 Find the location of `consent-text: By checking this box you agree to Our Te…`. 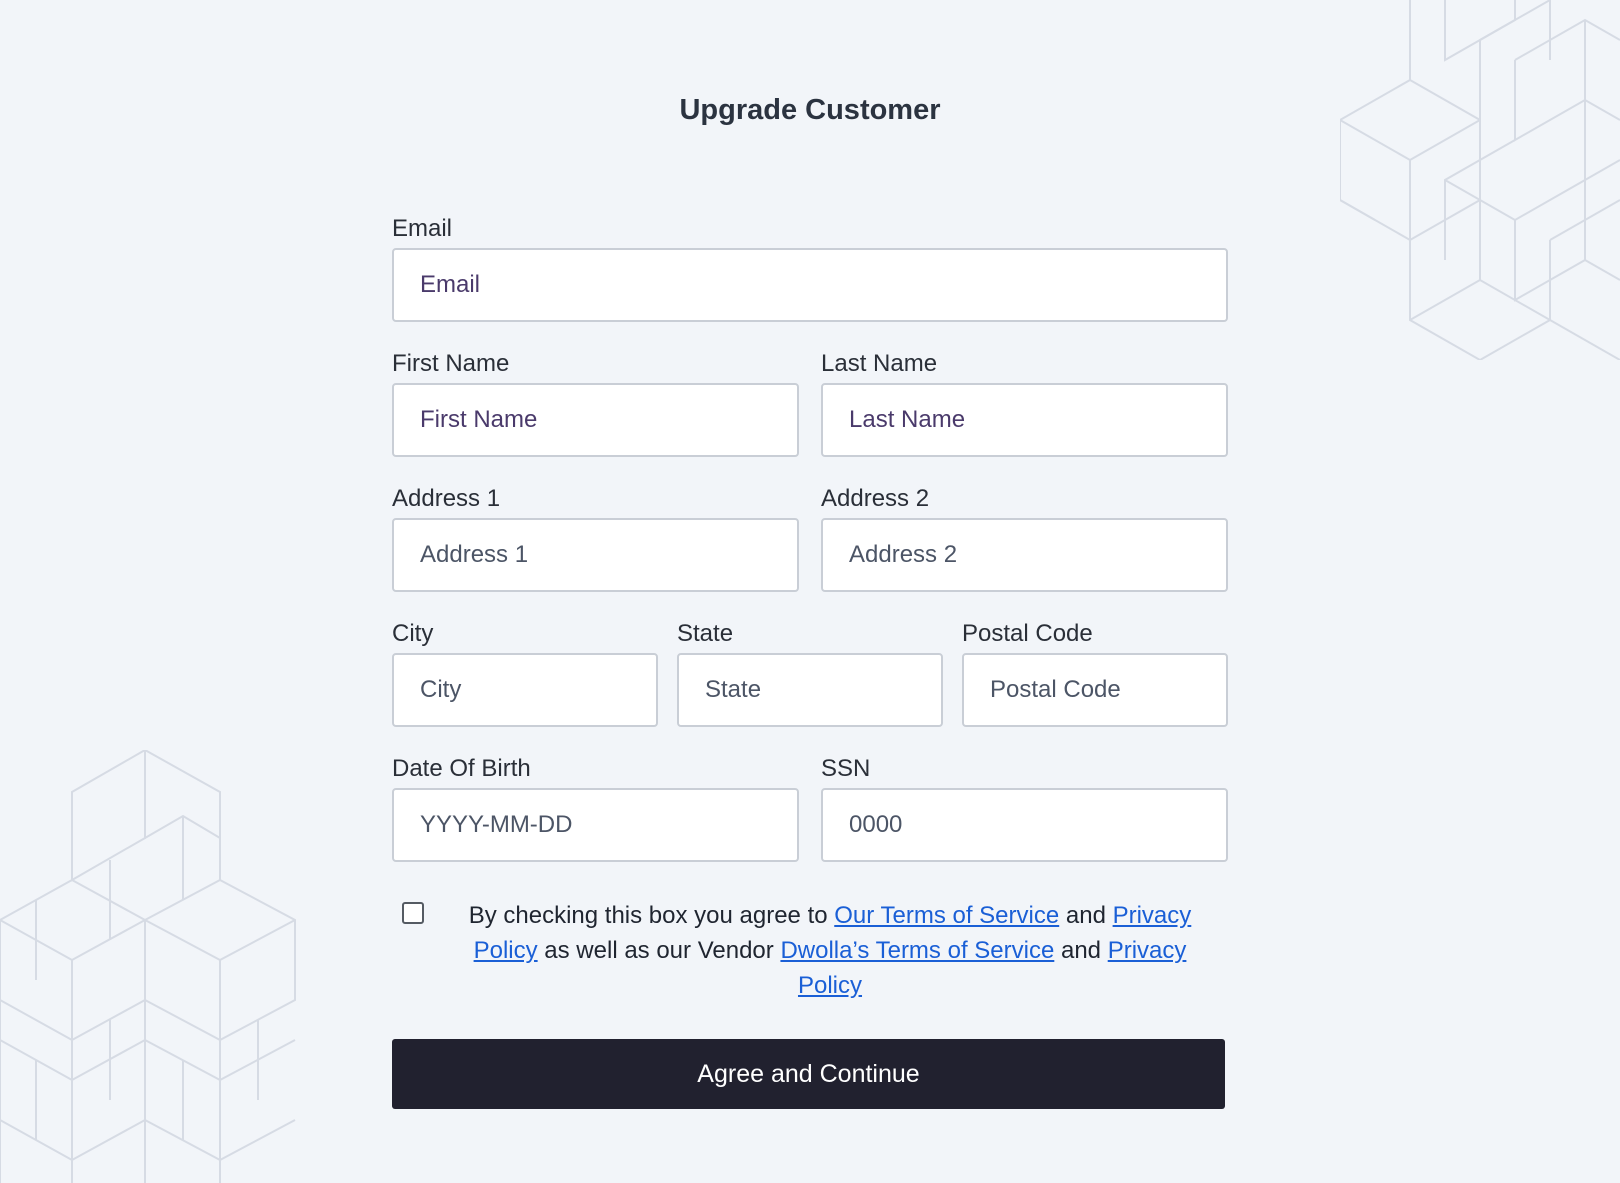

consent-text: By checking this box you agree to Our Te… is located at coordinates (830, 950).